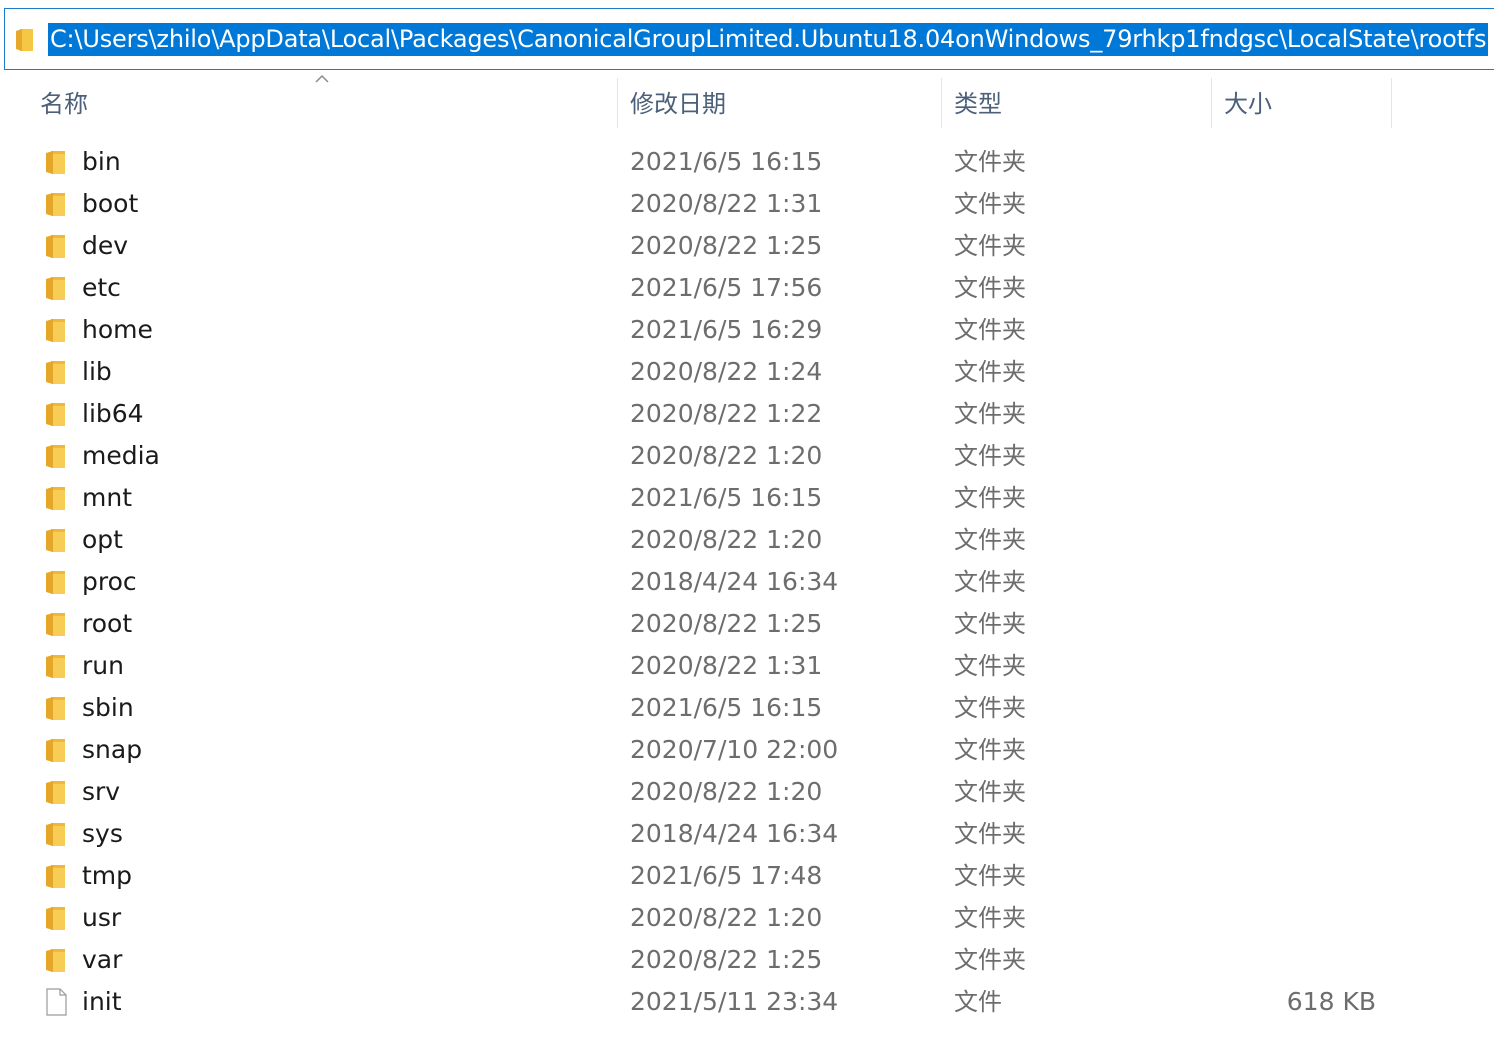  I want to click on file-name: usr, so click(101, 918).